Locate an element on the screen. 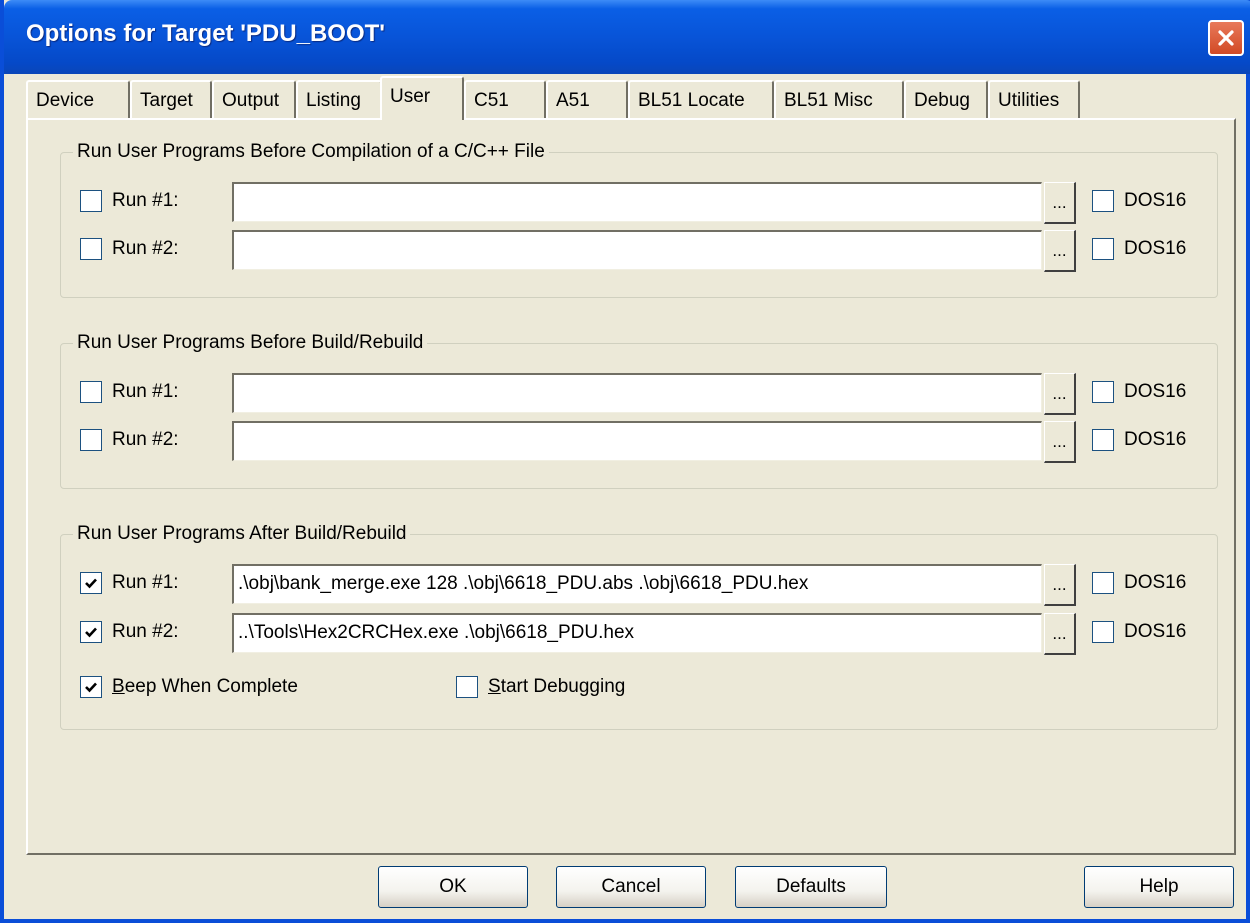  beep-accelerator: B is located at coordinates (118, 686).